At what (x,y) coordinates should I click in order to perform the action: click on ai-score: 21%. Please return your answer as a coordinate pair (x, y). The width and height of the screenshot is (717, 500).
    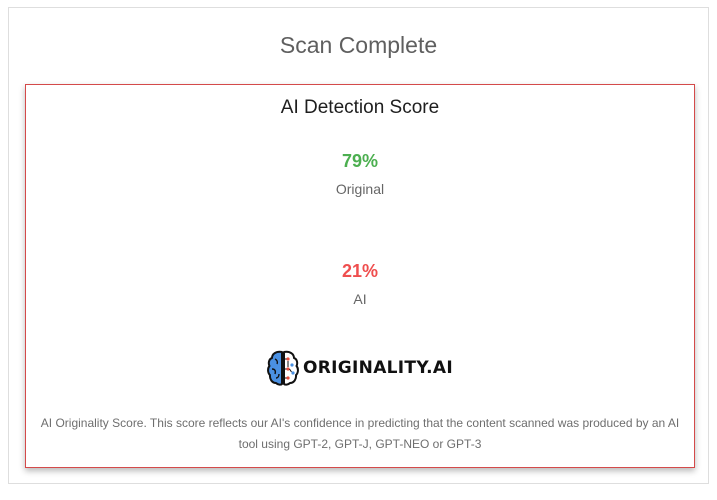
    Looking at the image, I should click on (360, 271).